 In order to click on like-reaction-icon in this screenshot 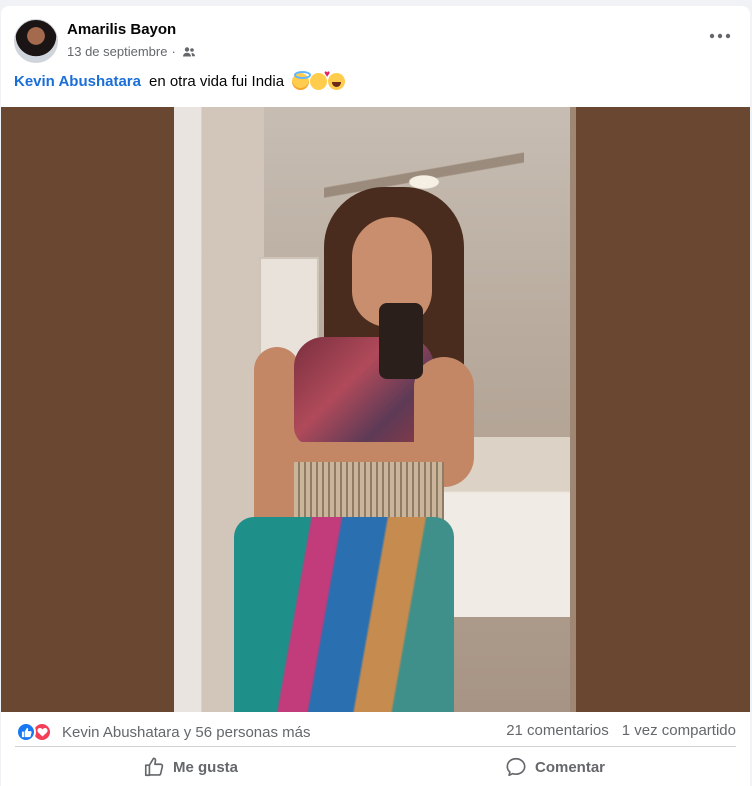, I will do `click(26, 732)`.